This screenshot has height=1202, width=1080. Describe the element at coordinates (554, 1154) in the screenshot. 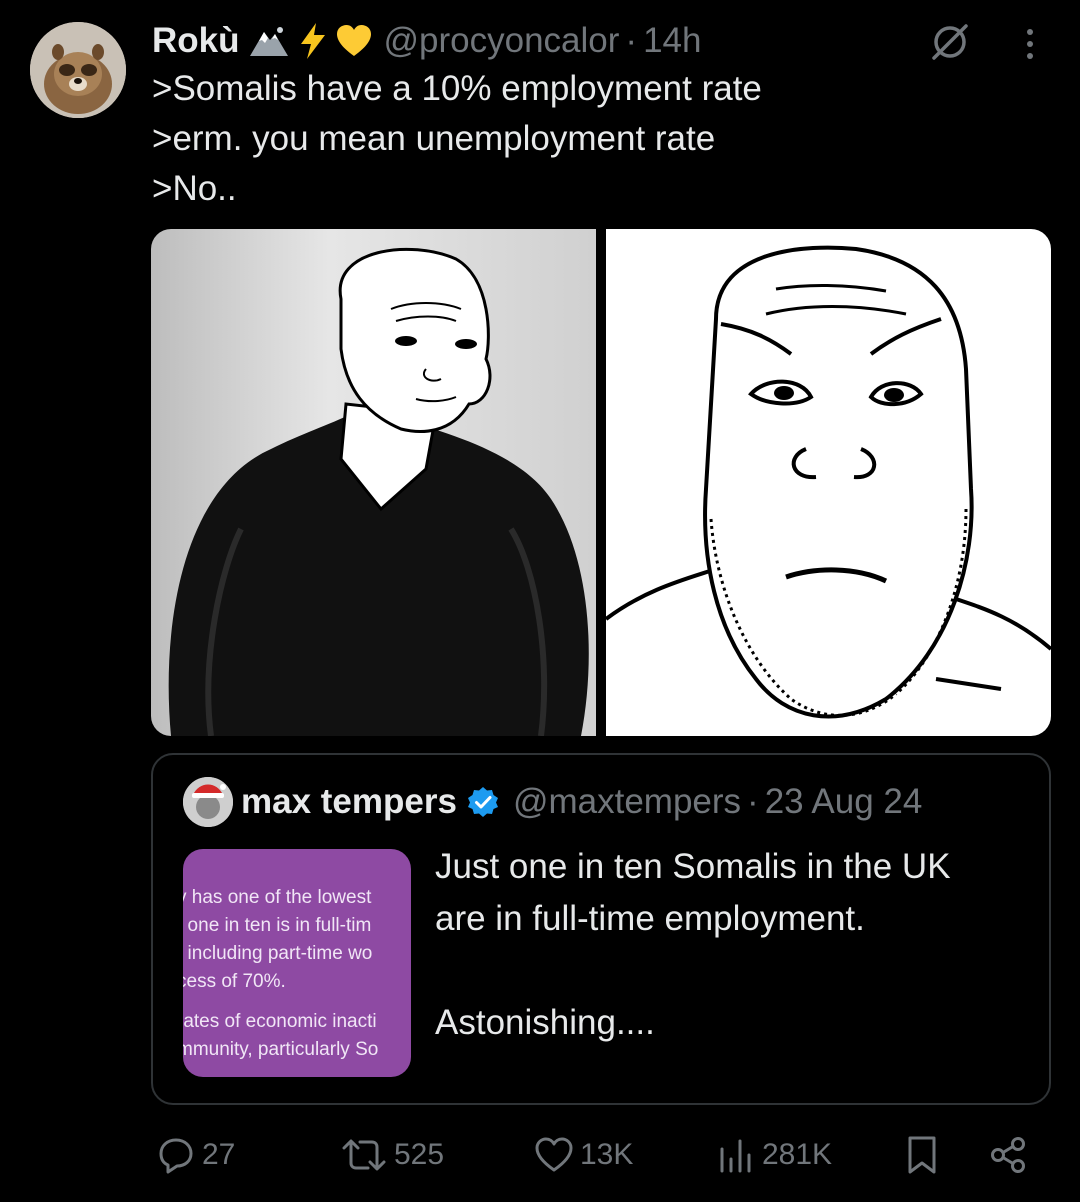

I see `heart-icon` at that location.